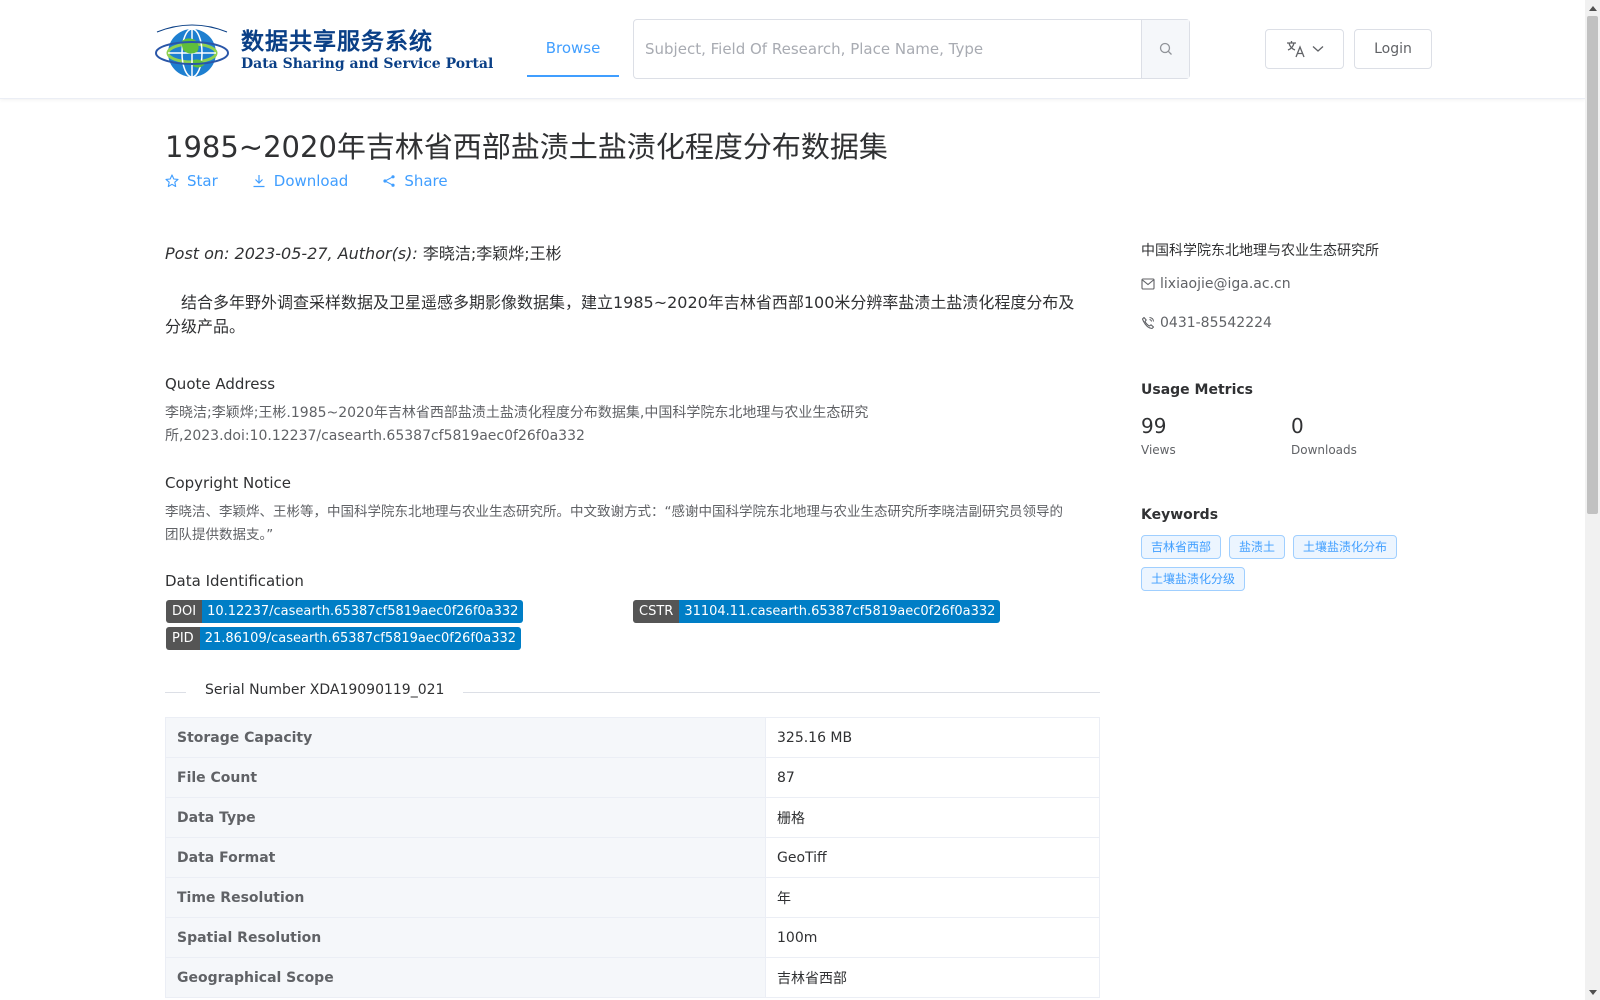 The width and height of the screenshot is (1600, 1000). Describe the element at coordinates (573, 38) in the screenshot. I see `nav-browse-tab: Browse` at that location.